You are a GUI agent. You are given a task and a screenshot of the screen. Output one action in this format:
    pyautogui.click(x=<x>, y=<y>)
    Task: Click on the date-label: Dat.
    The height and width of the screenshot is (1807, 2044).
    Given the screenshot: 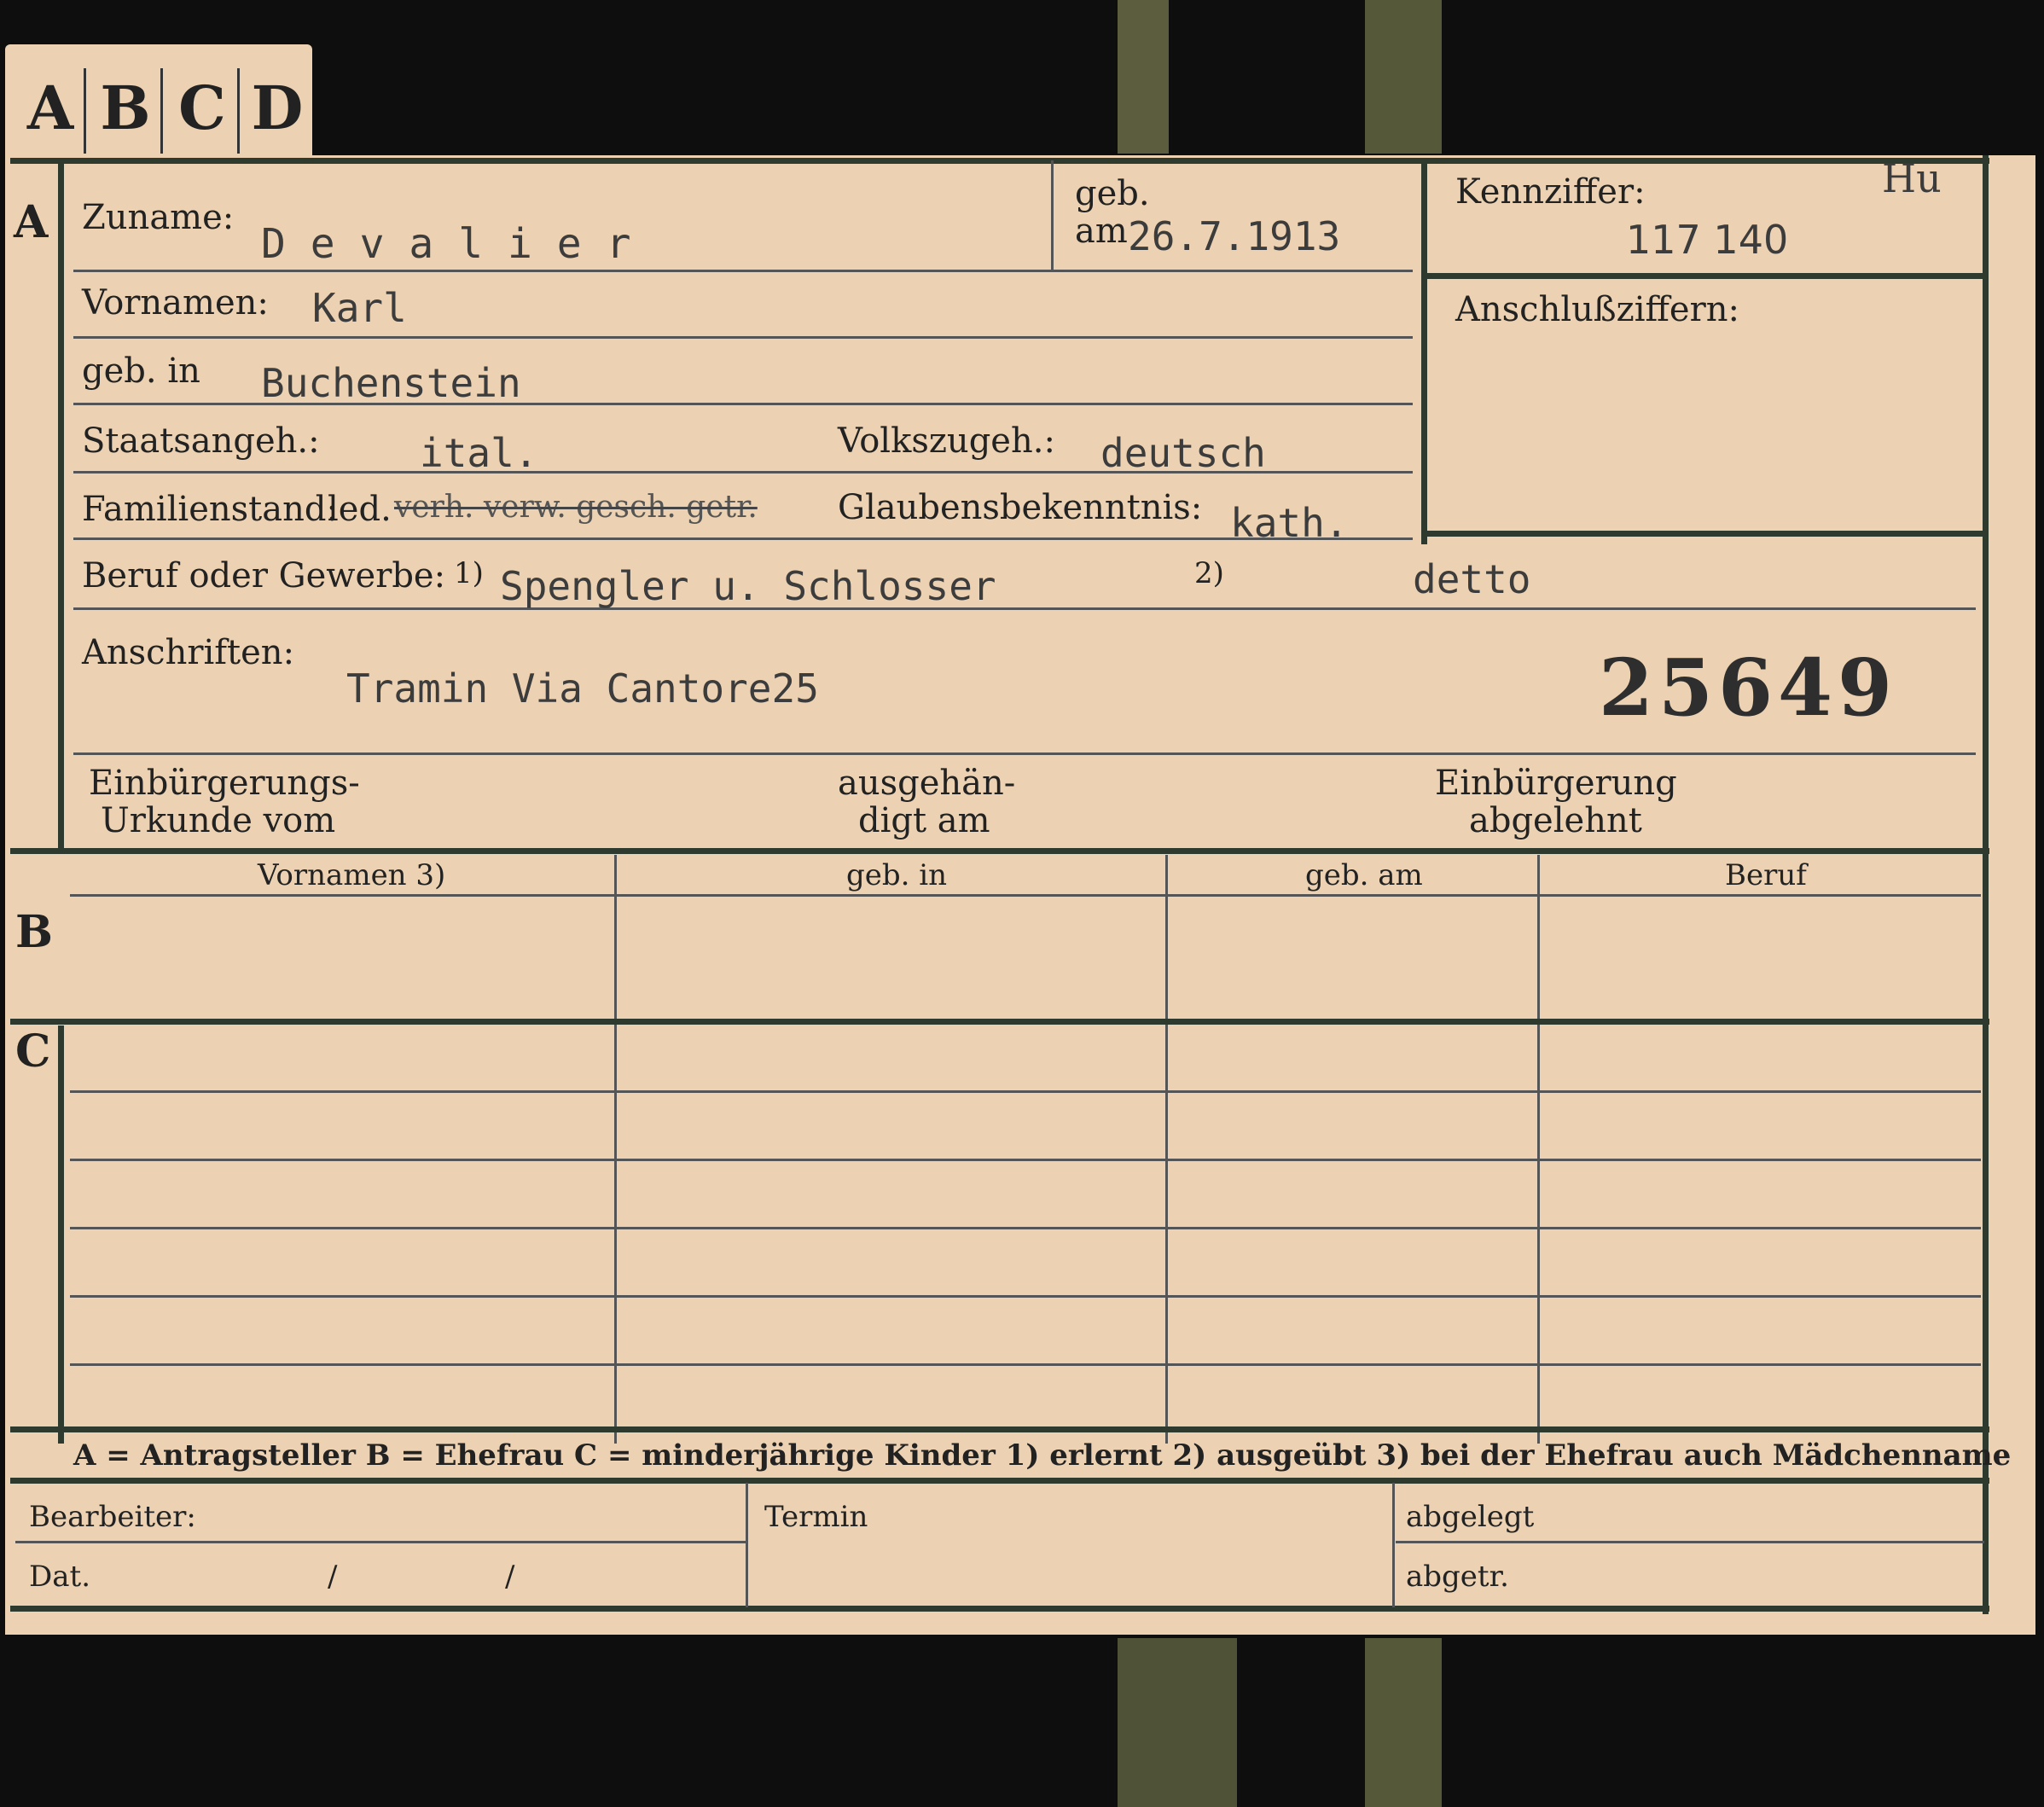 What is the action you would take?
    pyautogui.click(x=60, y=1577)
    